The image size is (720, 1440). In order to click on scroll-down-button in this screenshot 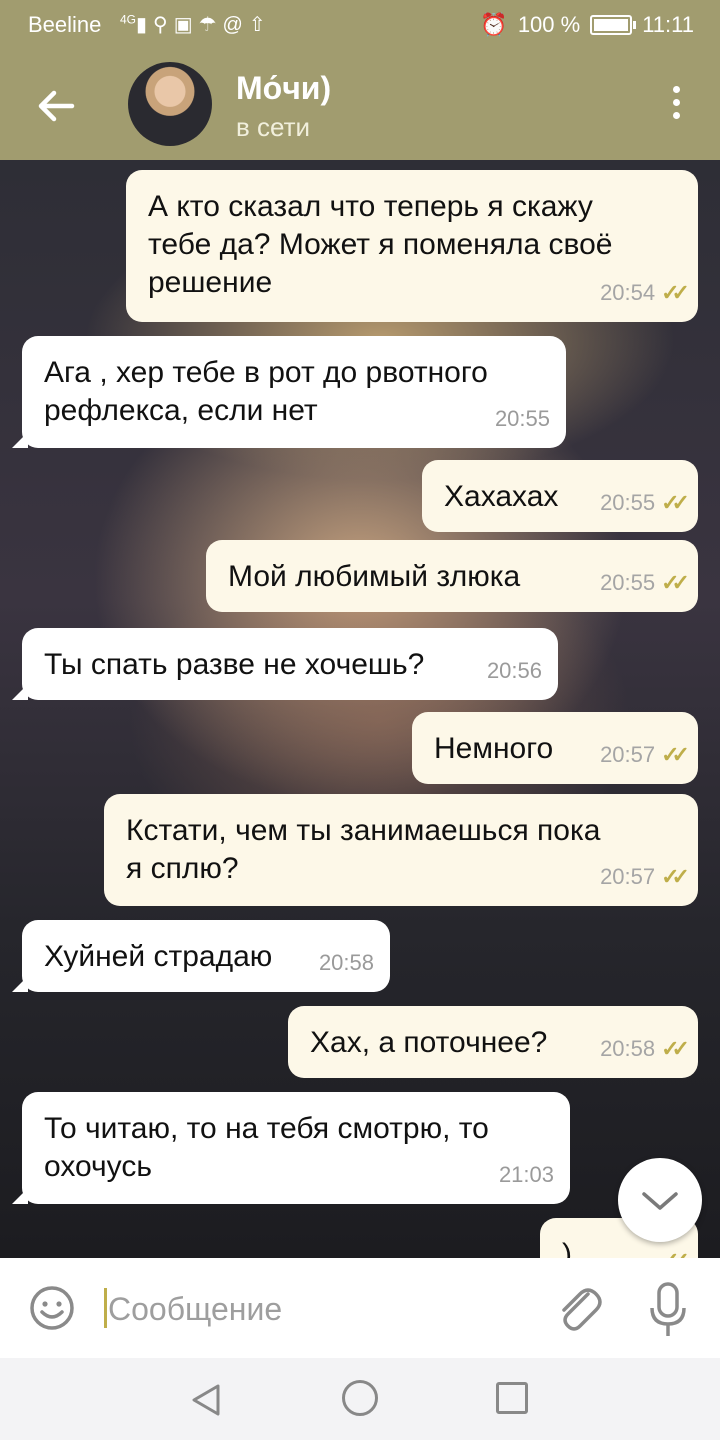, I will do `click(660, 1200)`.